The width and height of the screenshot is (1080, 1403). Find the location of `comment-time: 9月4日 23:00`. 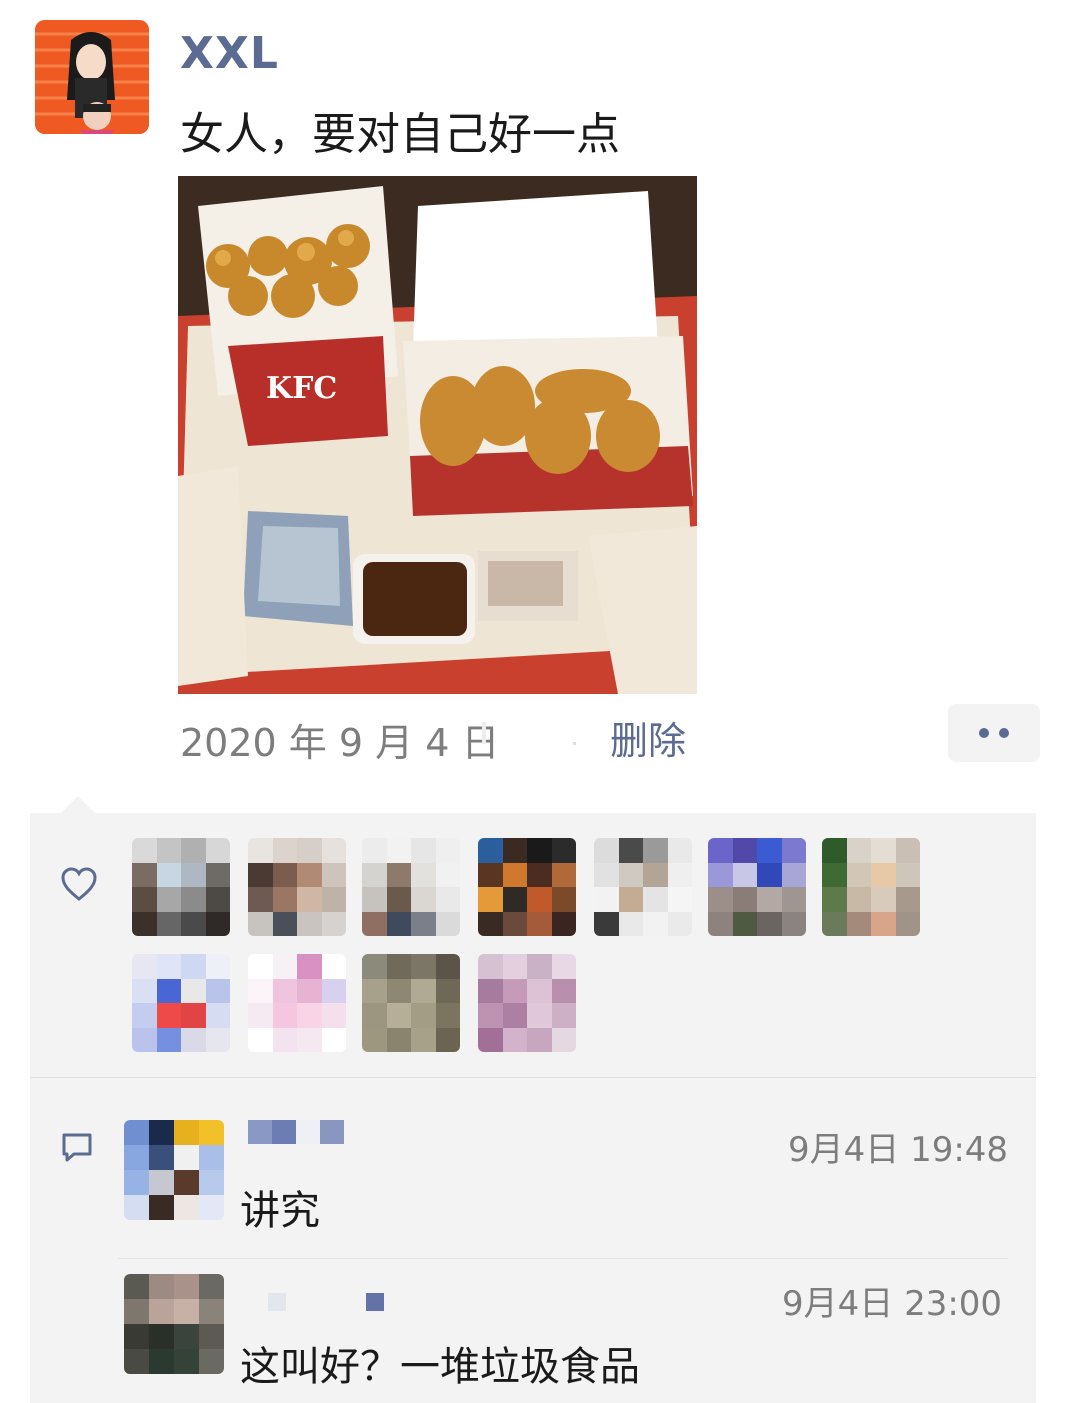

comment-time: 9月4日 23:00 is located at coordinates (892, 1304).